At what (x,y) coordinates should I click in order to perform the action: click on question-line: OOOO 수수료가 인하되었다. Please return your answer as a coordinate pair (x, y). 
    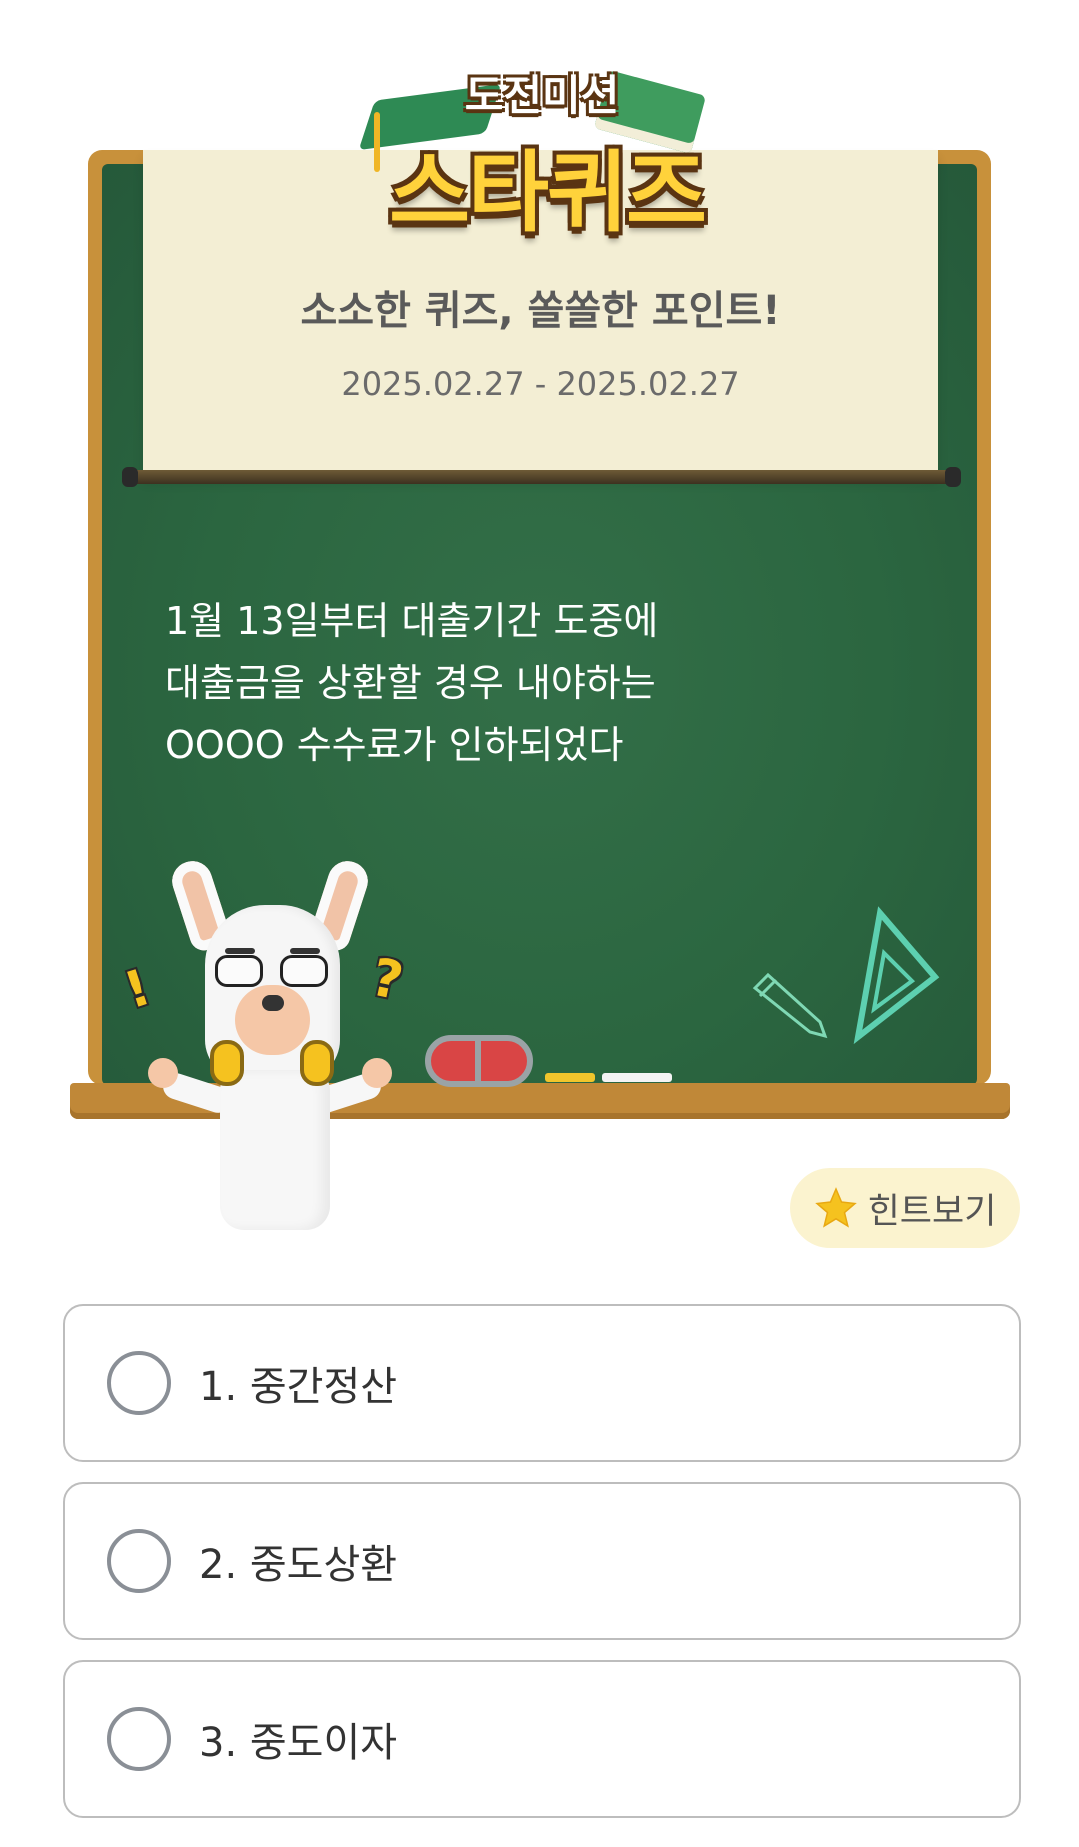
    Looking at the image, I should click on (394, 745).